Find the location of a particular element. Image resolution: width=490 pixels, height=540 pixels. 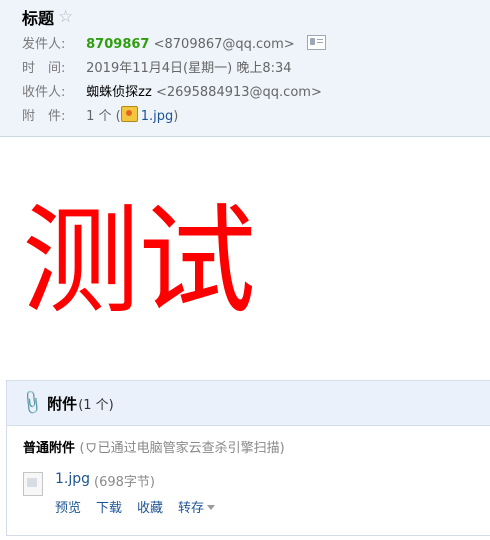

attachment-file: 1.jpg (698字节) is located at coordinates (89, 483).